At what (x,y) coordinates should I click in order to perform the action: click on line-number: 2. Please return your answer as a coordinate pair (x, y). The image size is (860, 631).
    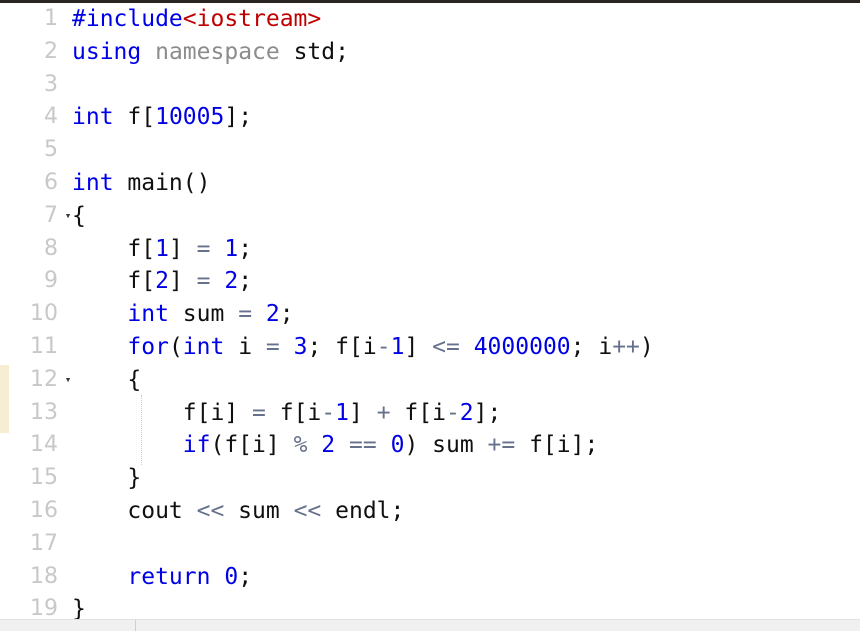
    Looking at the image, I should click on (51, 51).